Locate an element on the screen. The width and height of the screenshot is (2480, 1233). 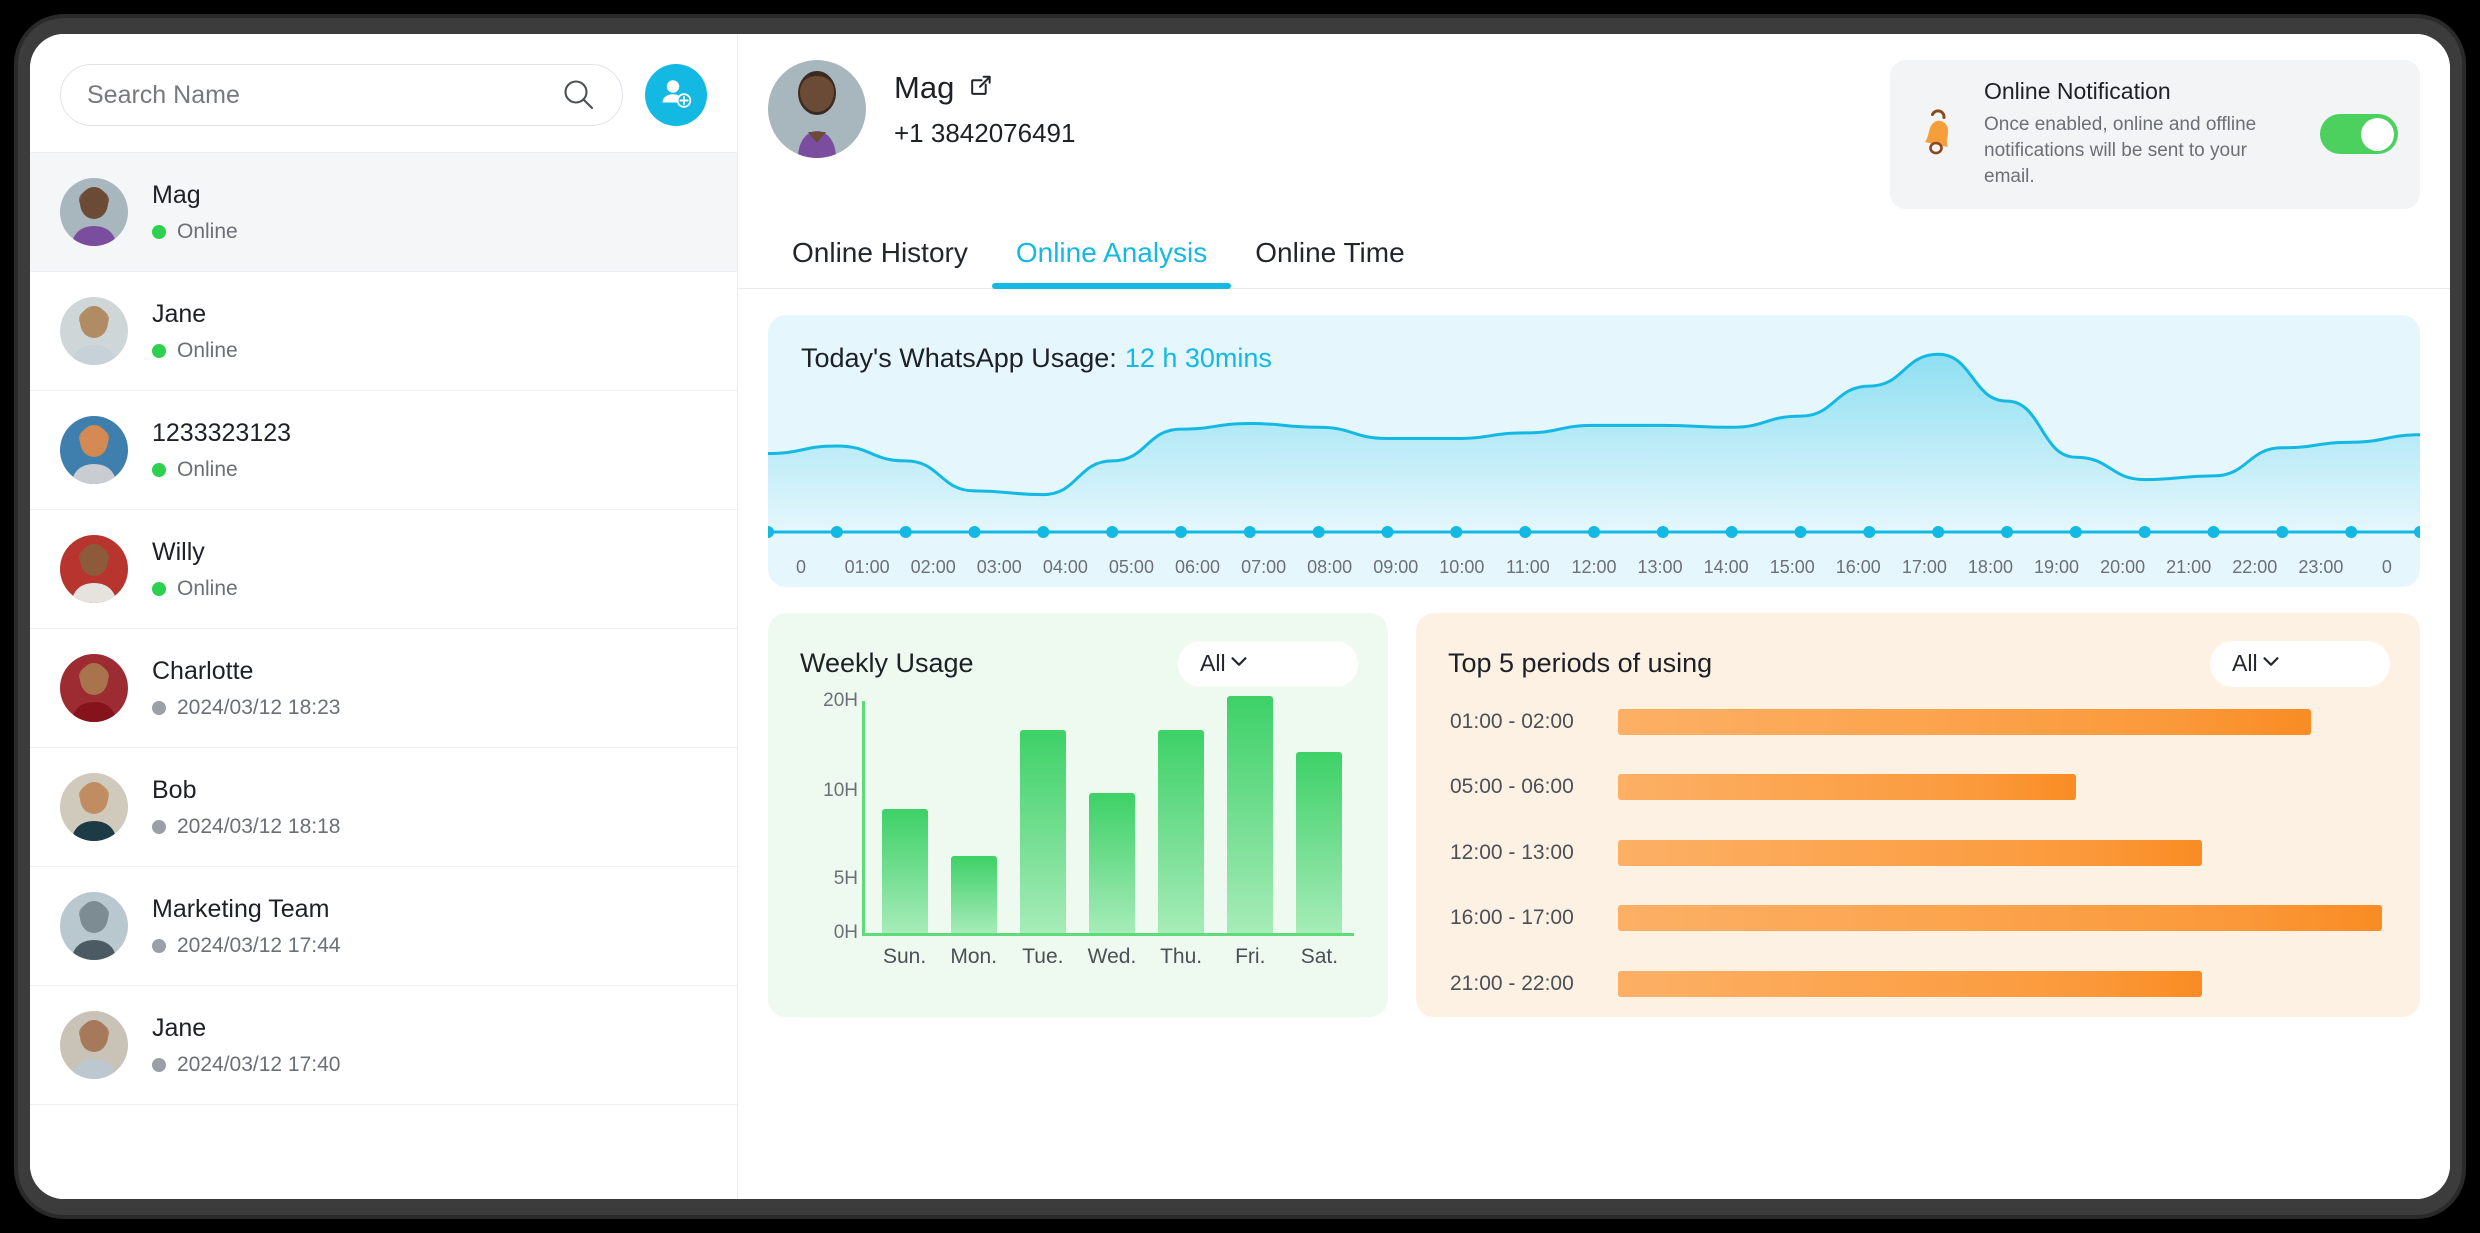
area-tick-label: 05:00 is located at coordinates (1131, 566).